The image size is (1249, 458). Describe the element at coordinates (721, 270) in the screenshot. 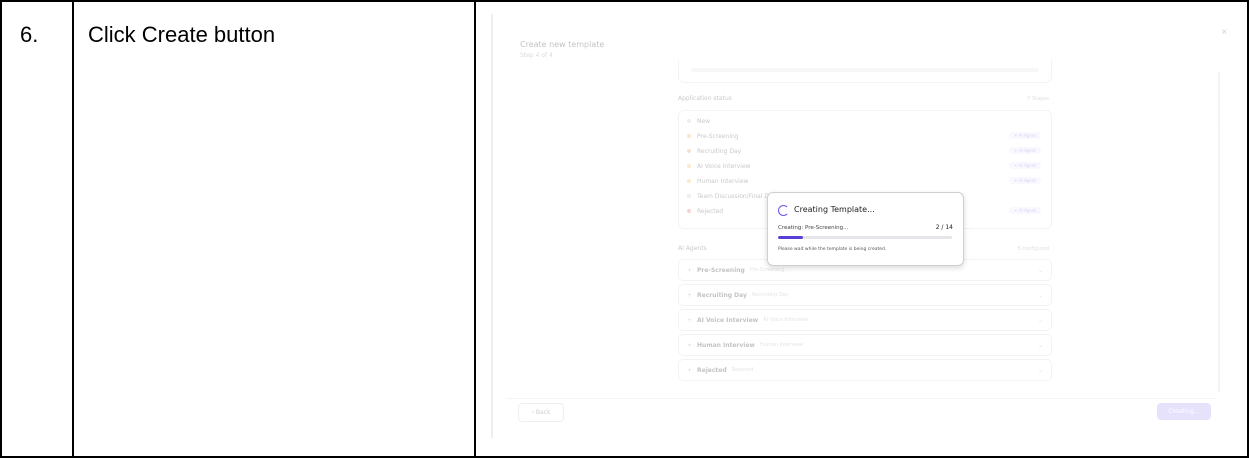

I see `agent-name: Pre-Screening` at that location.